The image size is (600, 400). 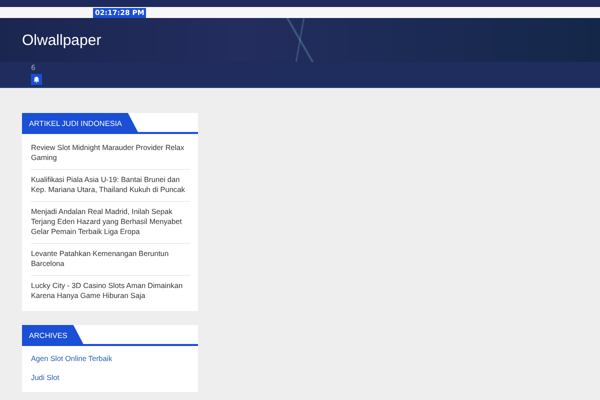 What do you see at coordinates (62, 40) in the screenshot?
I see `site-title: Olwallpaper` at bounding box center [62, 40].